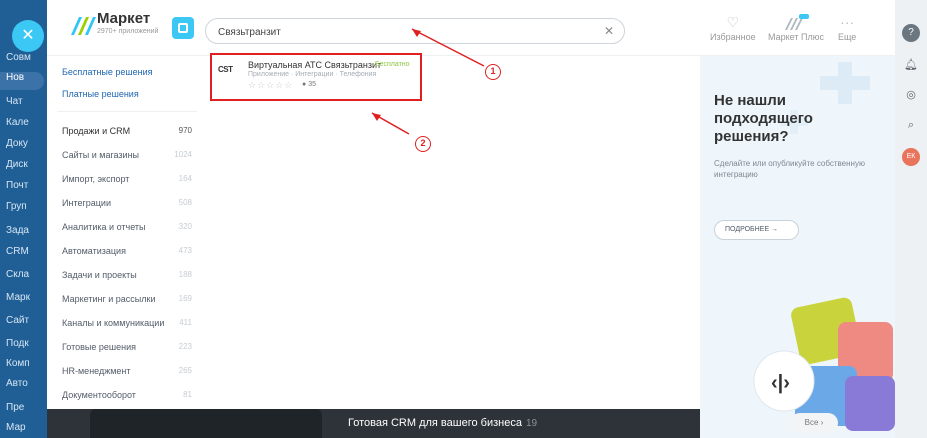 This screenshot has width=927, height=438. What do you see at coordinates (23, 234) in the screenshot?
I see `app-menu-item: Зада` at bounding box center [23, 234].